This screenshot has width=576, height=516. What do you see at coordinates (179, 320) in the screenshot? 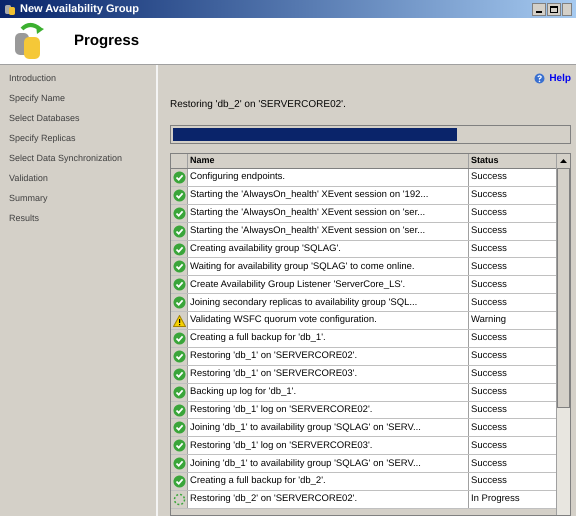
I see `warning-icon` at bounding box center [179, 320].